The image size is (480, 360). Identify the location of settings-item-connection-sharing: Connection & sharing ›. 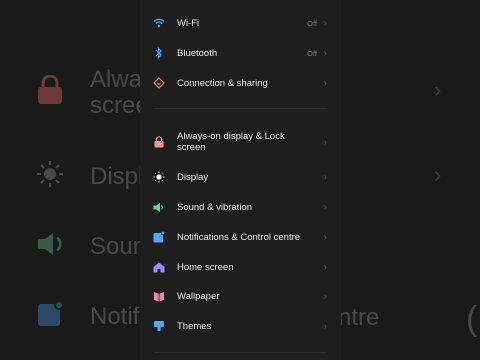
(240, 83).